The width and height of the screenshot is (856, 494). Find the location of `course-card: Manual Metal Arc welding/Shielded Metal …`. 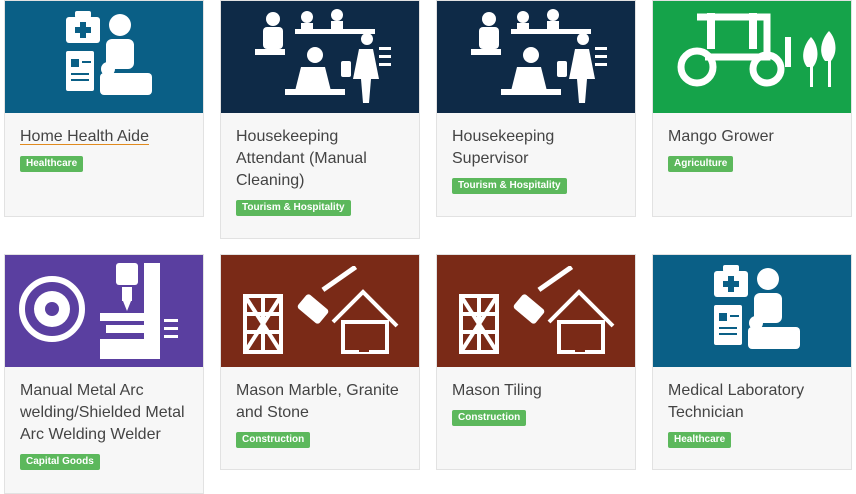

course-card: Manual Metal Arc welding/Shielded Metal … is located at coordinates (104, 374).